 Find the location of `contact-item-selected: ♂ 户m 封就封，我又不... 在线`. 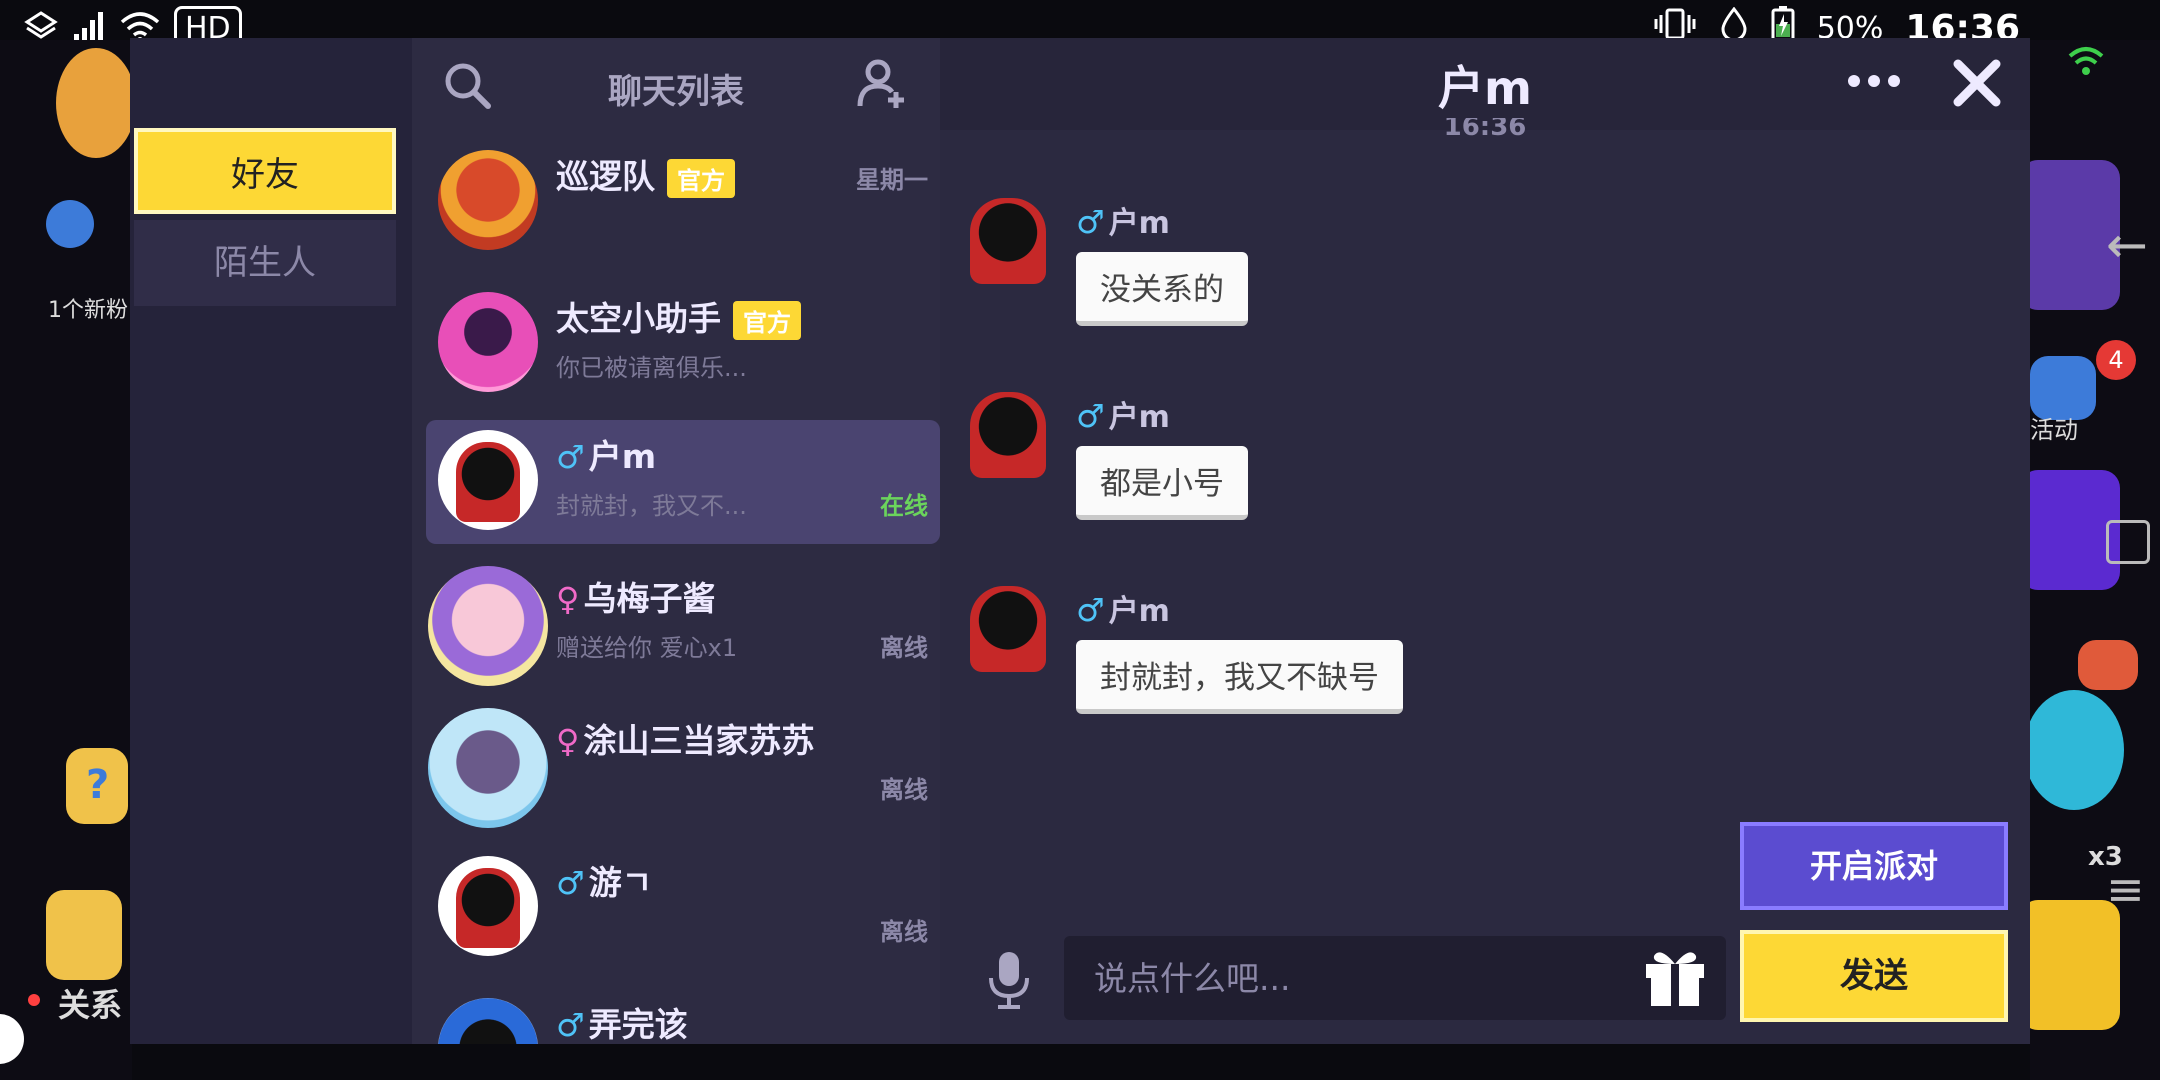

contact-item-selected: ♂ 户m 封就封，我又不... 在线 is located at coordinates (683, 482).